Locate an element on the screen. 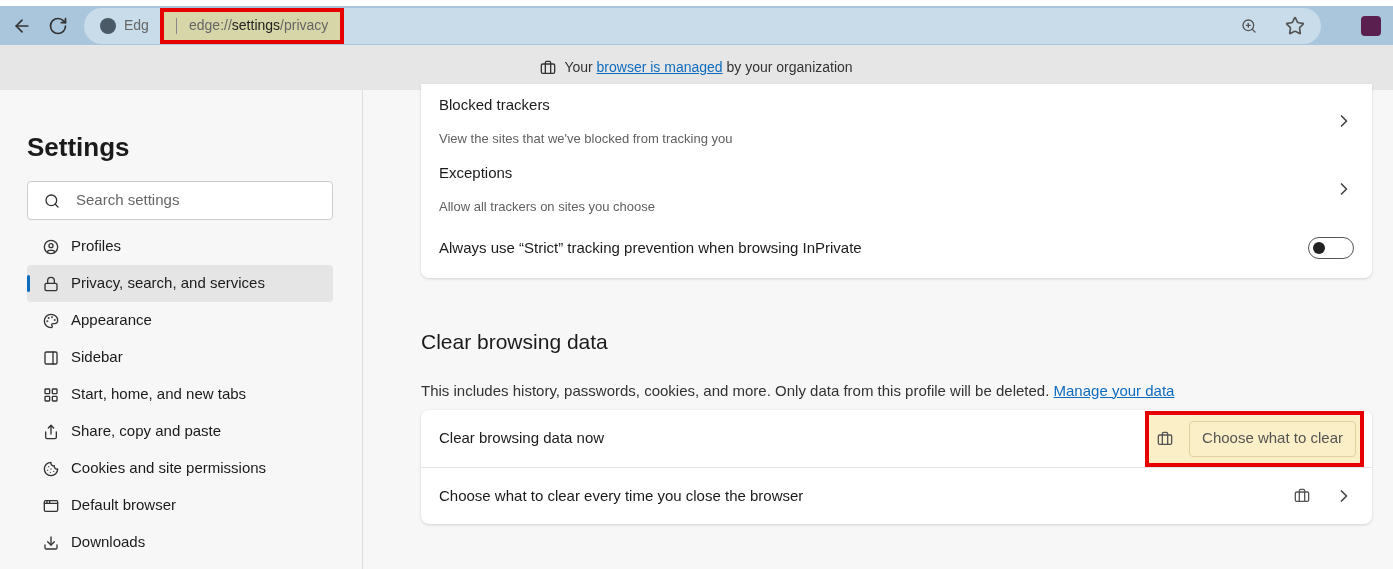 The height and width of the screenshot is (569, 1393). grid-icon is located at coordinates (51, 394).